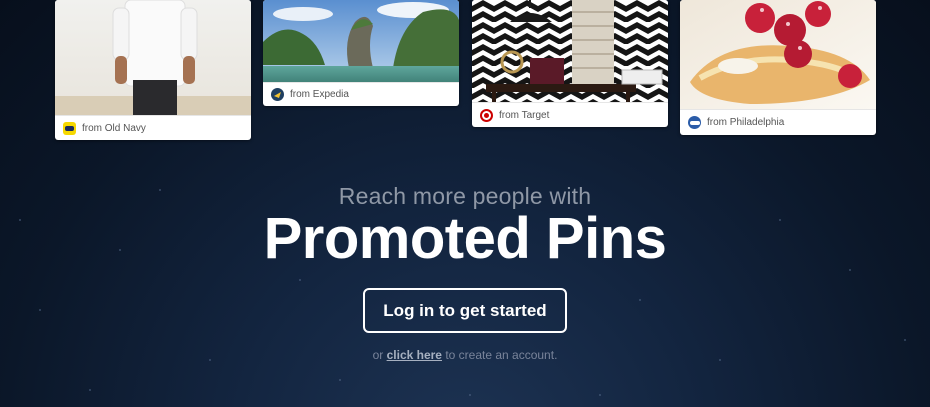 The height and width of the screenshot is (407, 930). What do you see at coordinates (778, 55) in the screenshot?
I see `pin-image-raspberry-dessert` at bounding box center [778, 55].